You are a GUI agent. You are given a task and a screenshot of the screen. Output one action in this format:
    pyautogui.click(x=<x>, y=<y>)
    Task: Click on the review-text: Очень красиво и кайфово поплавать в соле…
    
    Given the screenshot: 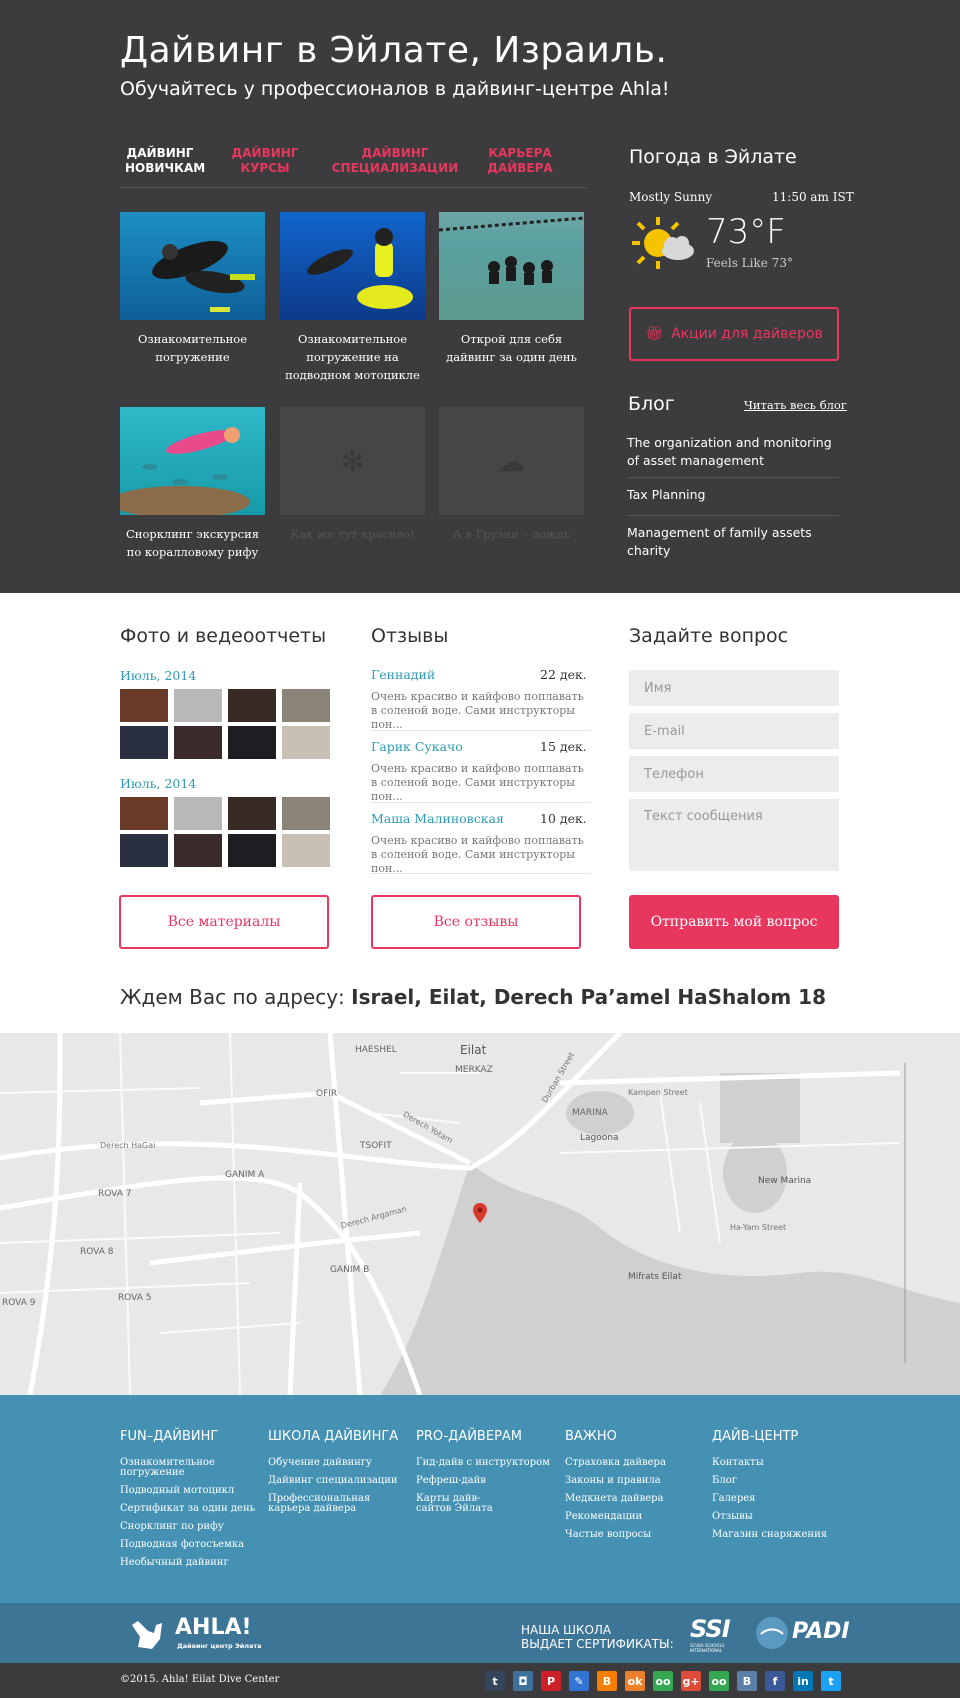 What is the action you would take?
    pyautogui.click(x=477, y=782)
    